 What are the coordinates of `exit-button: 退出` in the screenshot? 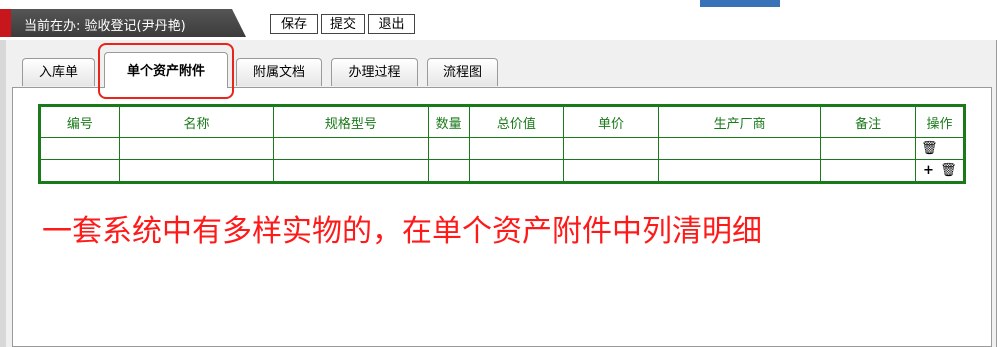 It's located at (391, 24).